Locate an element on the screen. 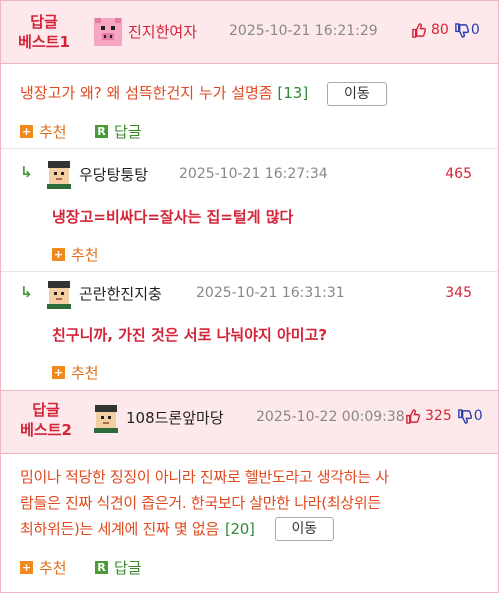 This screenshot has width=499, height=593. up-count: 80 is located at coordinates (440, 30).